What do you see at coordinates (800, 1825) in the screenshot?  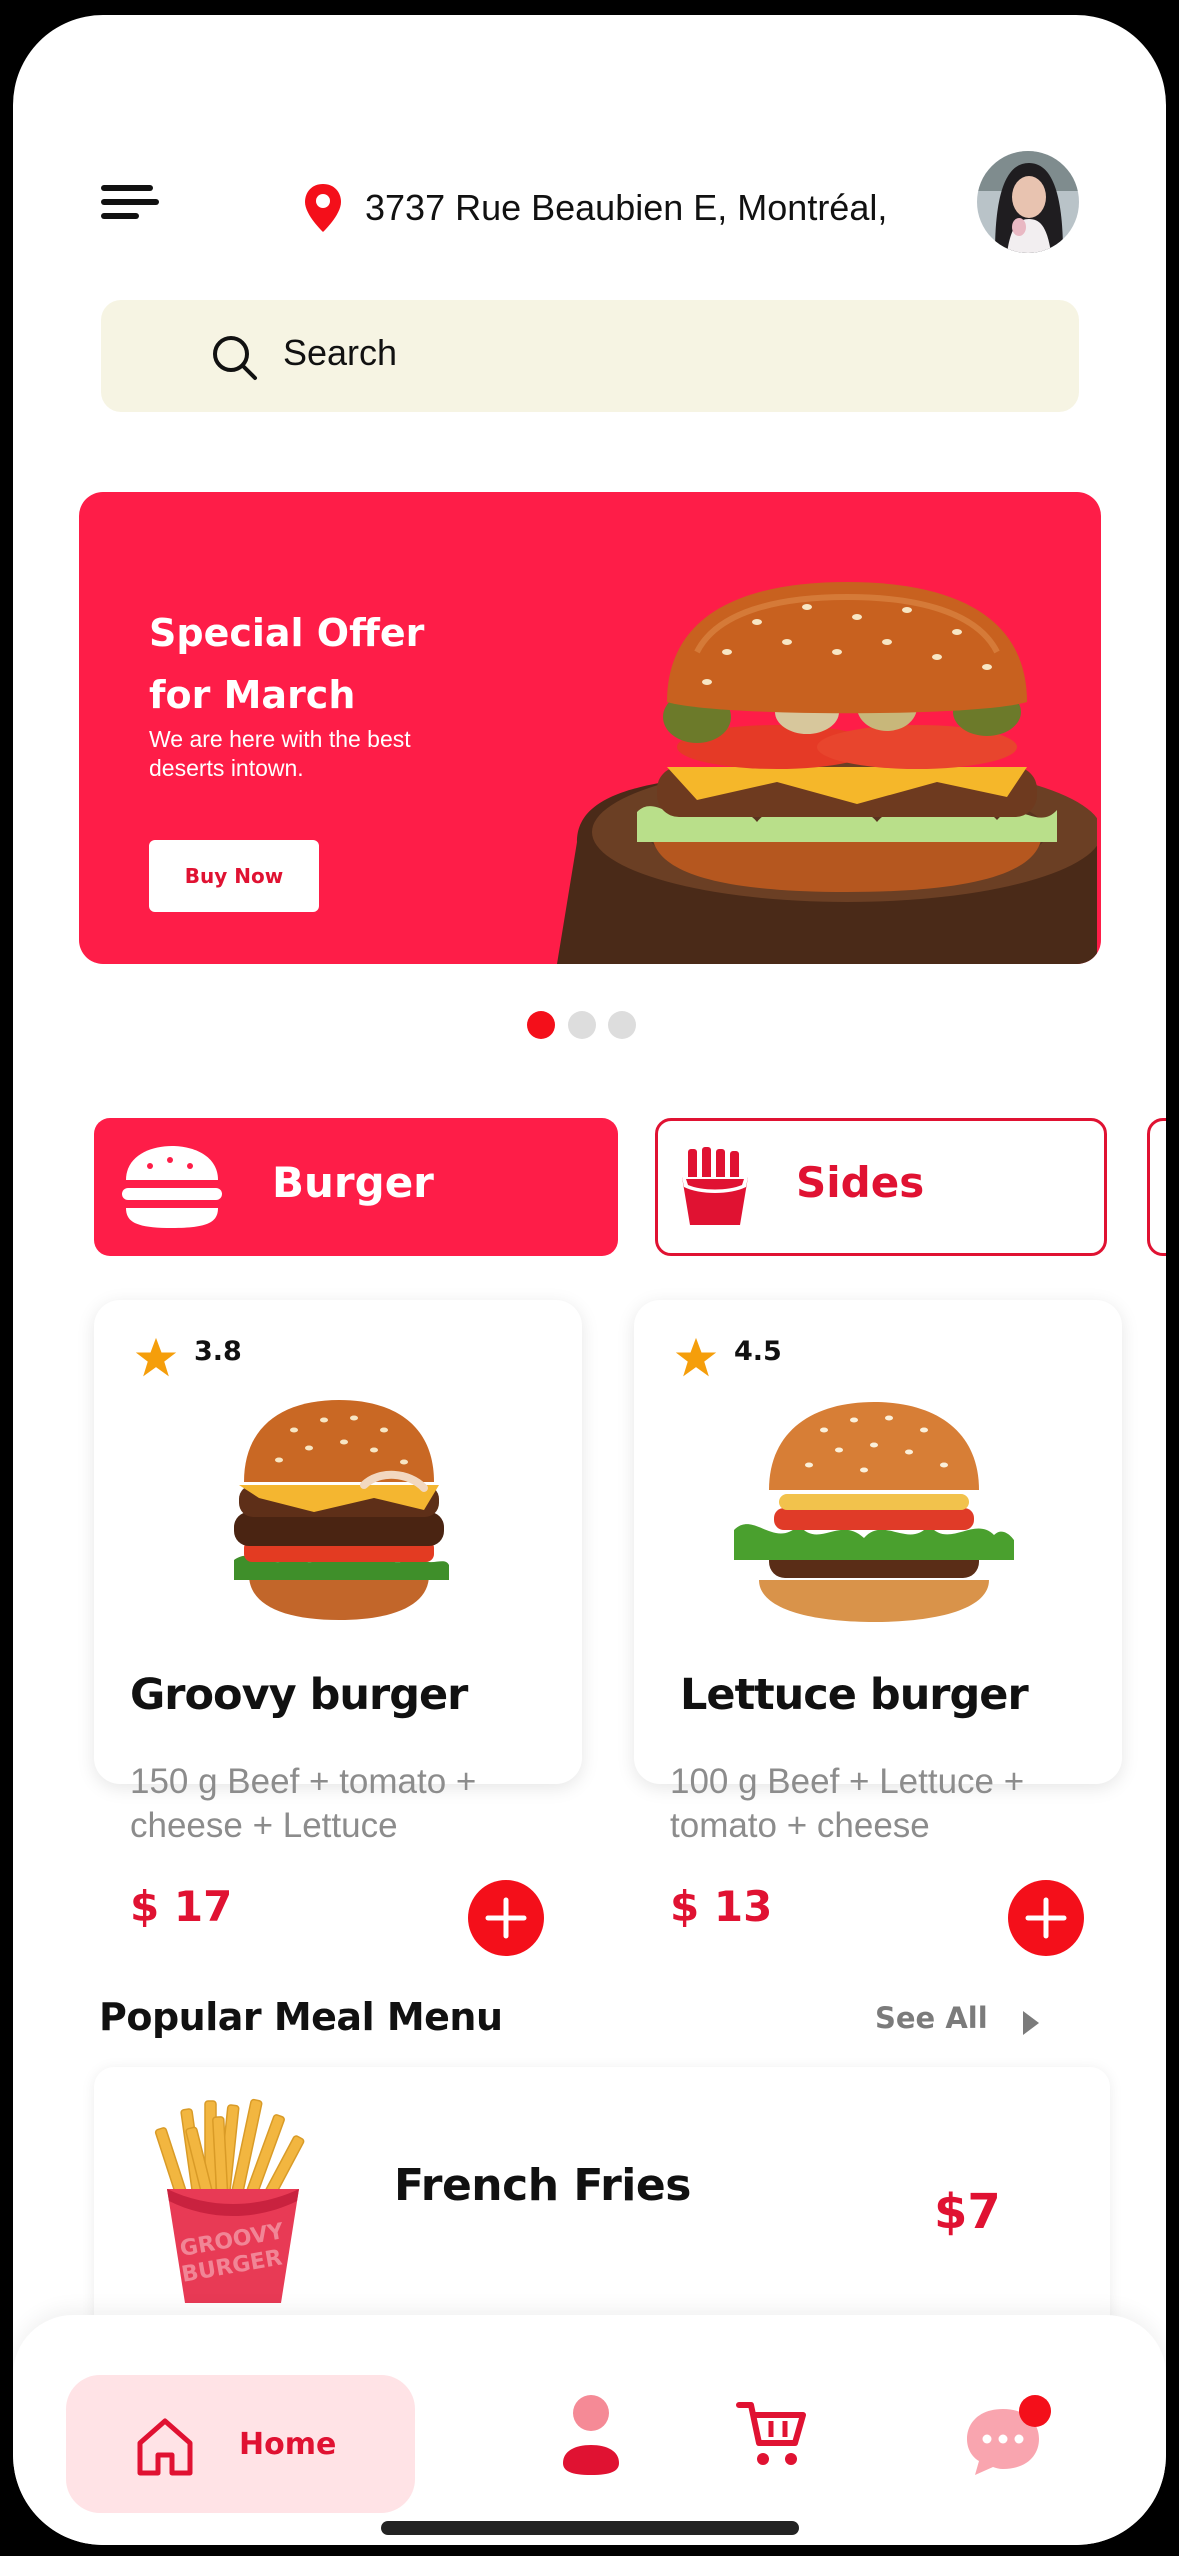 I see `product-description-line: tomato + cheese` at bounding box center [800, 1825].